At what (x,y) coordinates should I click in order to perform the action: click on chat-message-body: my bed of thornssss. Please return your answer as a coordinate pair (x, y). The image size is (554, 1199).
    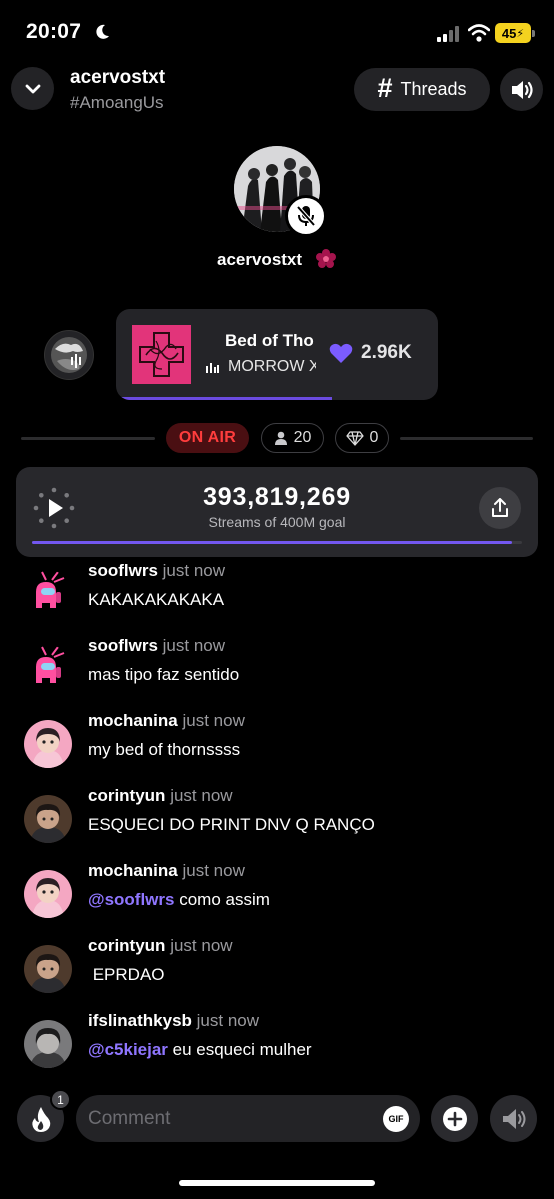
    Looking at the image, I should click on (164, 749).